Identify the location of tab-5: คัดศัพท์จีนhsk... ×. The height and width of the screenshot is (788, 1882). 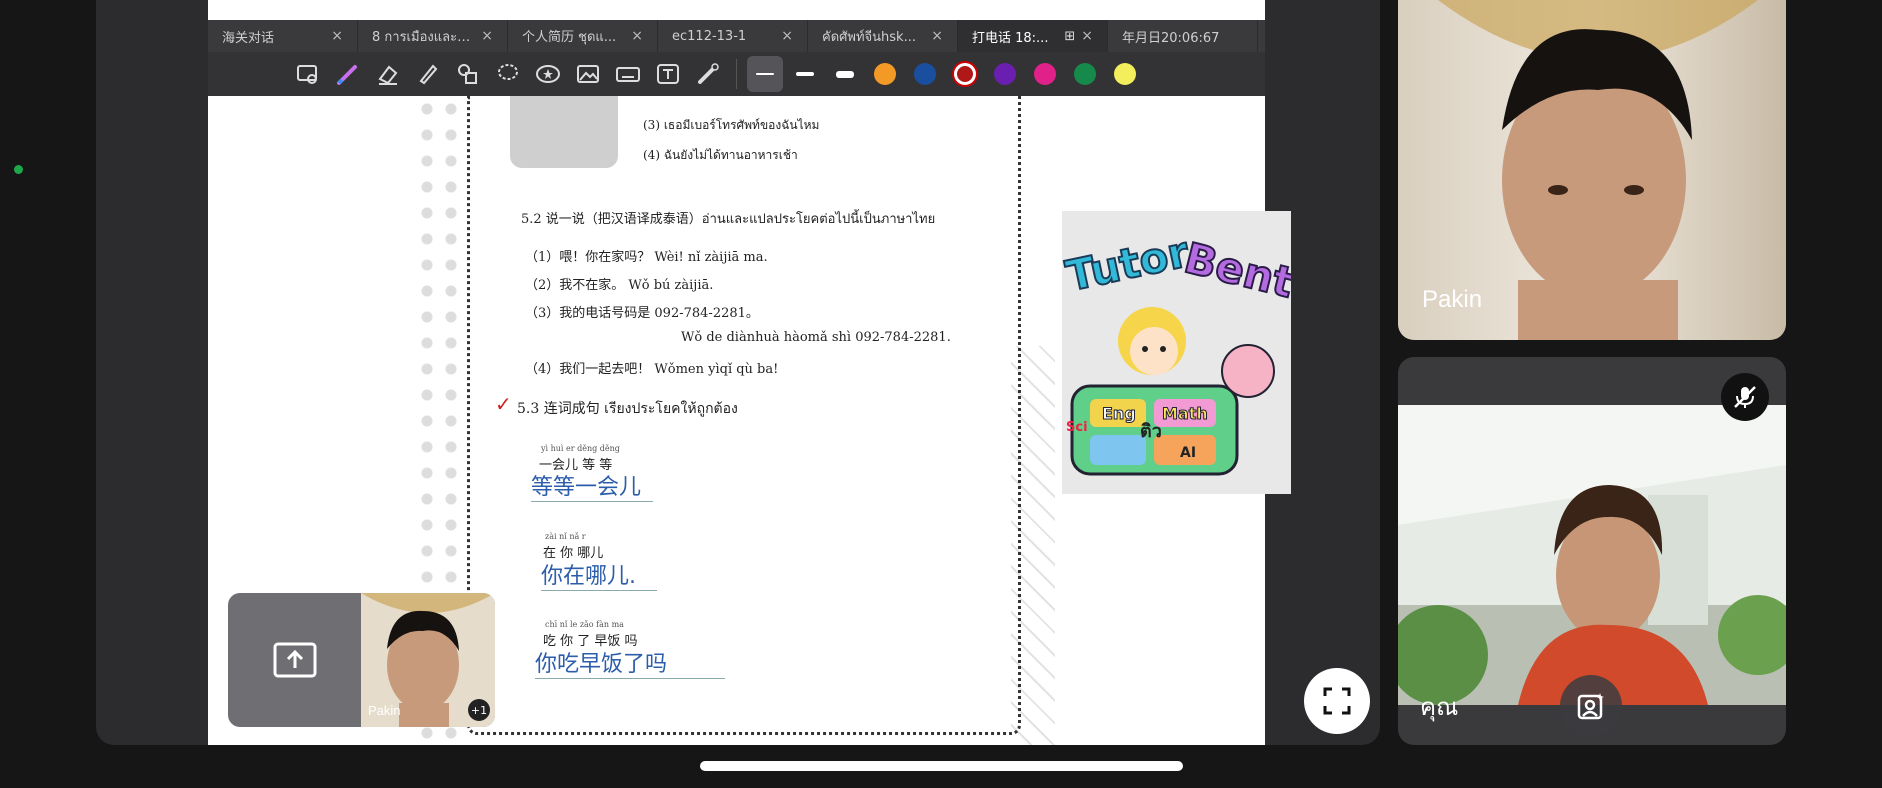
(883, 36).